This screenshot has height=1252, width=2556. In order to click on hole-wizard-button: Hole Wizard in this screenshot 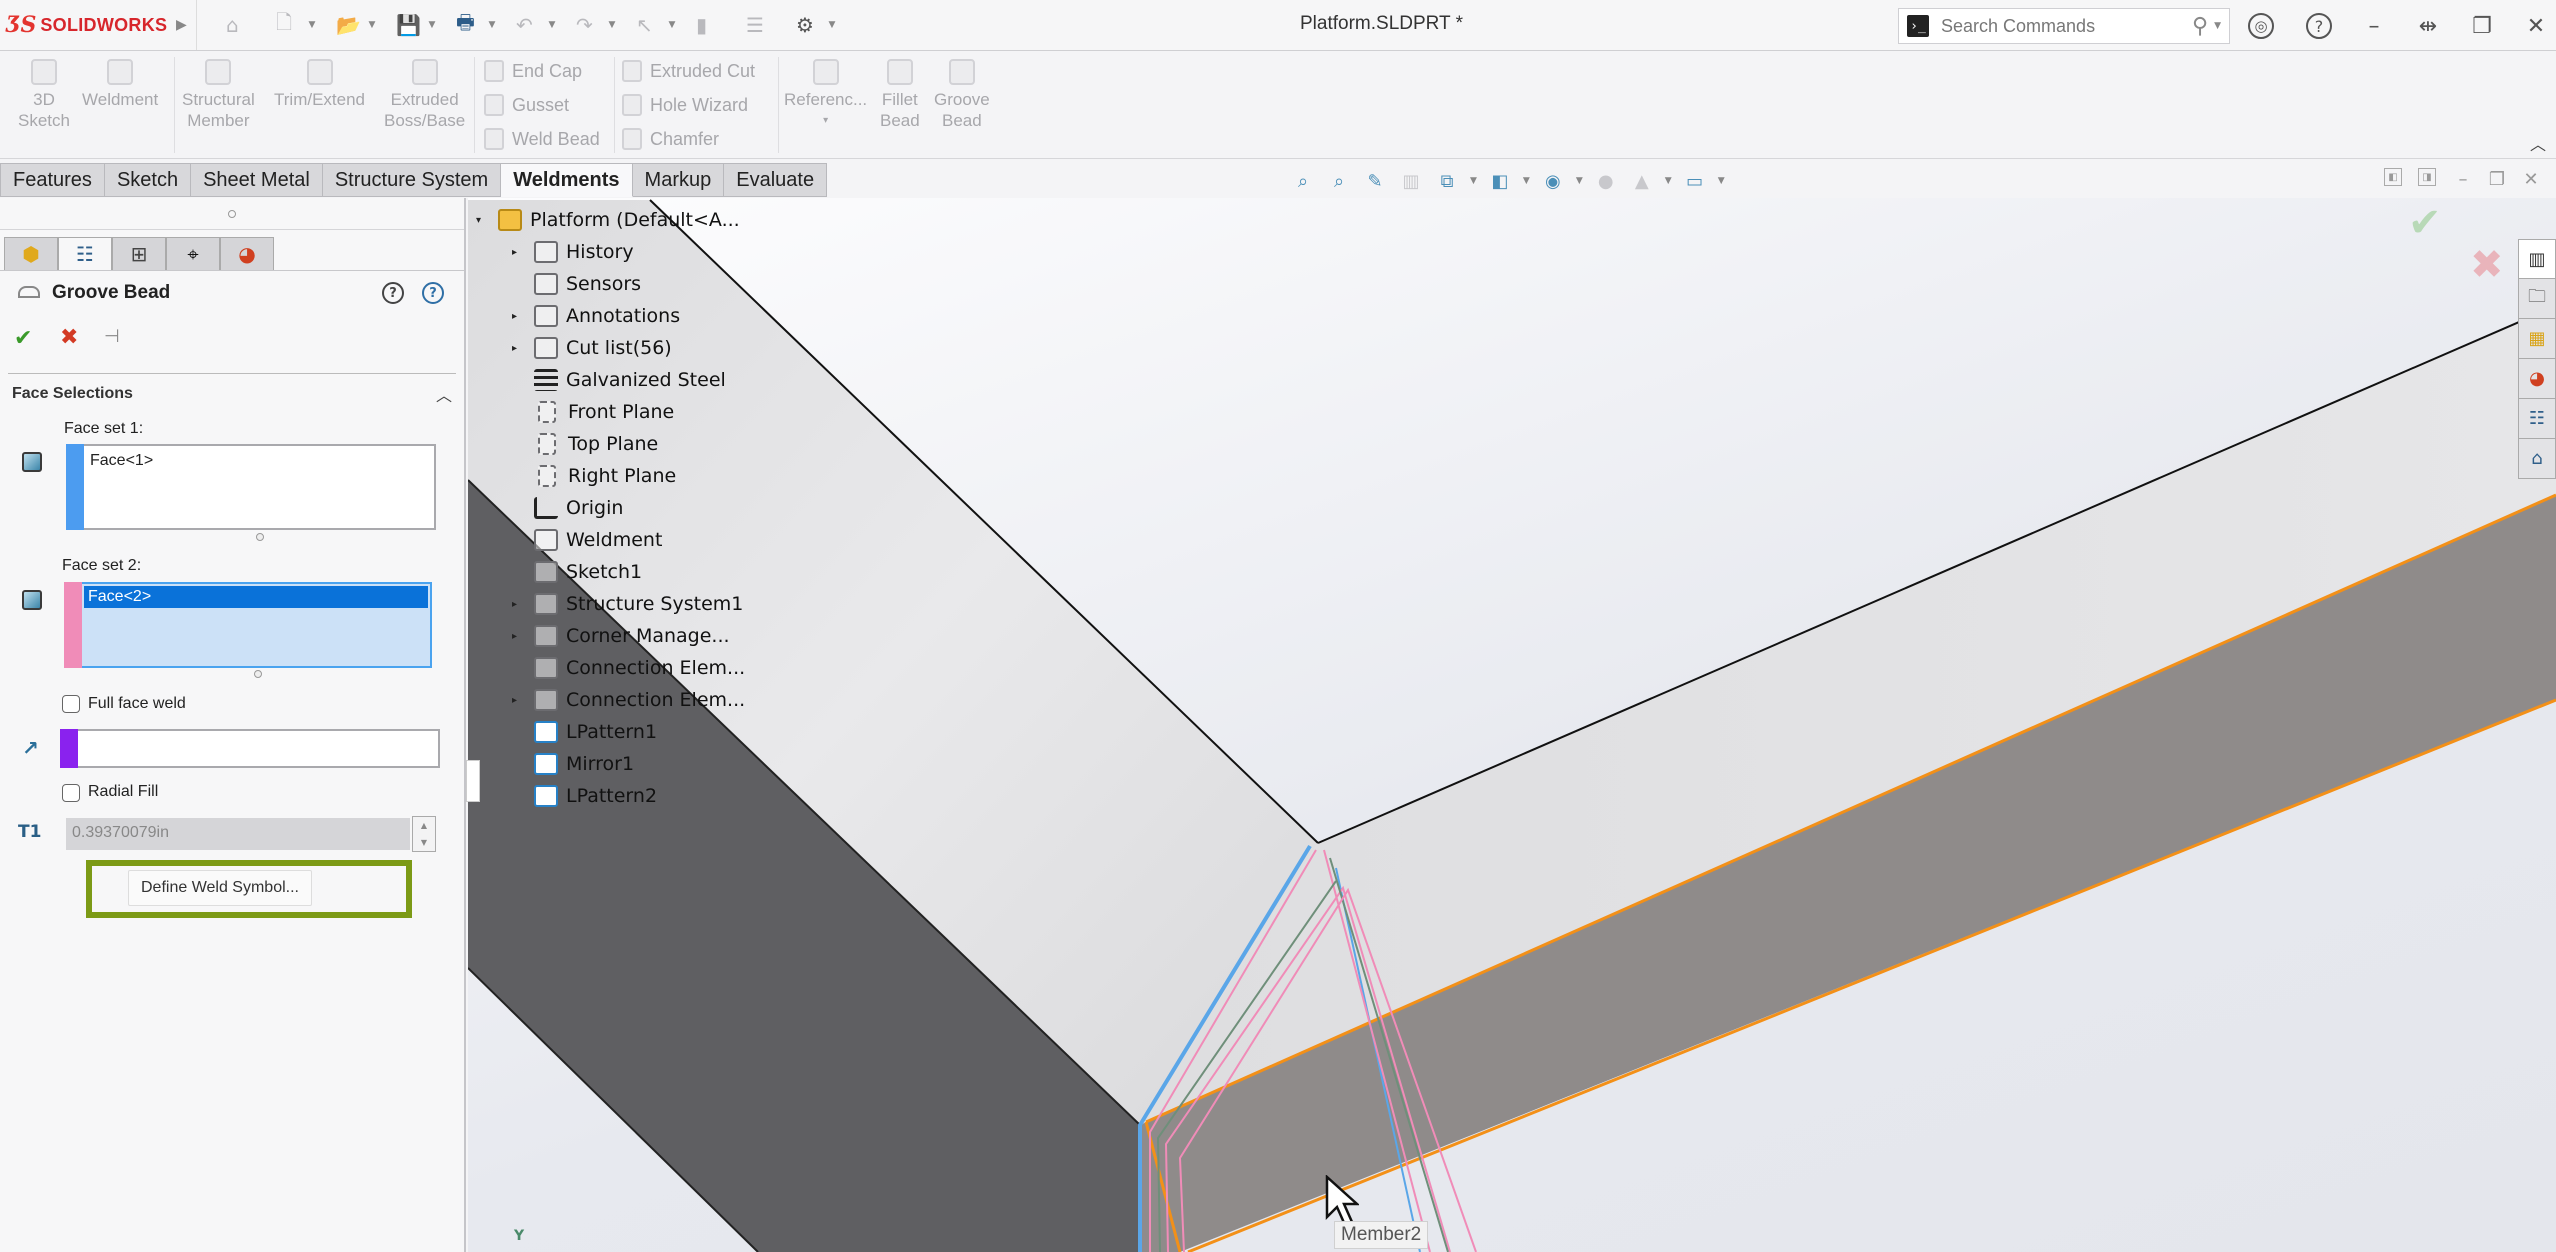, I will do `click(685, 105)`.